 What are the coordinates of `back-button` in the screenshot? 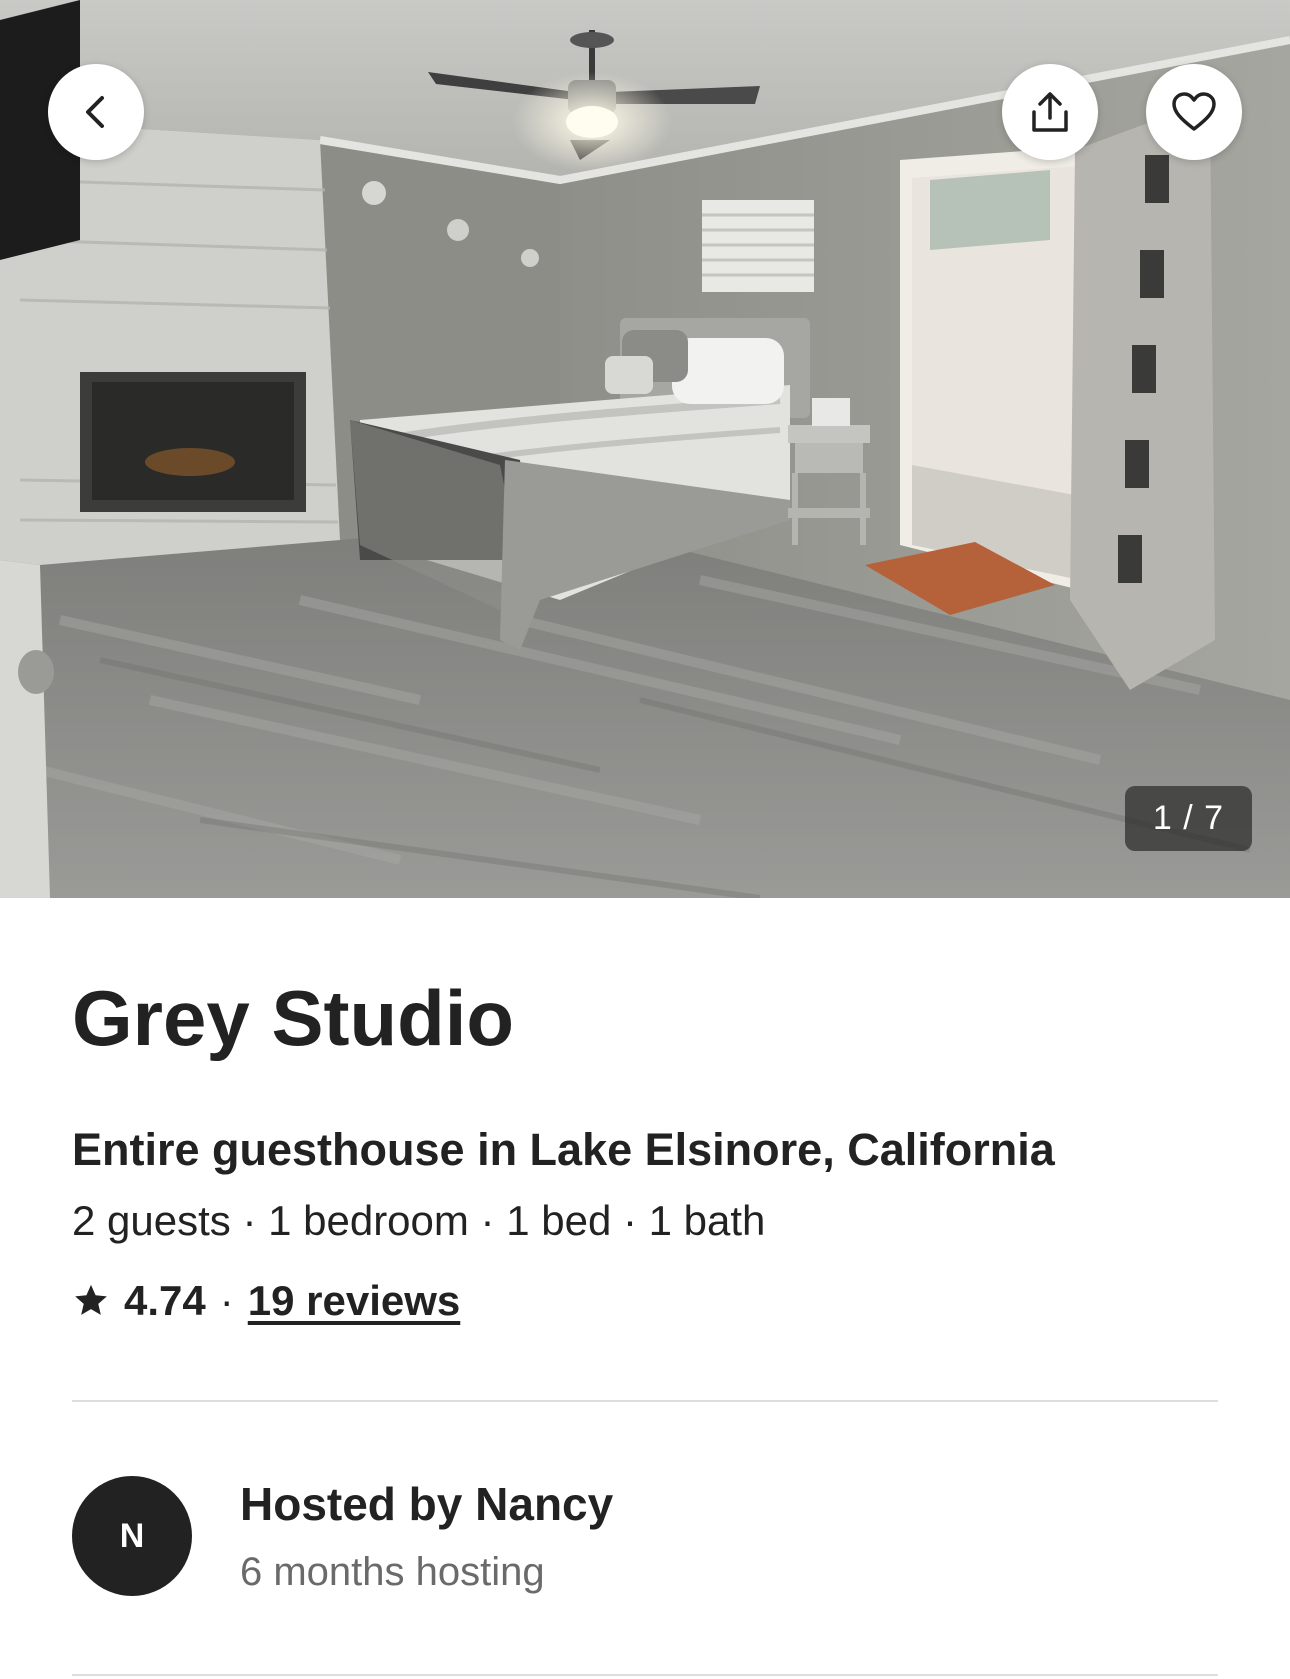 It's located at (96, 112).